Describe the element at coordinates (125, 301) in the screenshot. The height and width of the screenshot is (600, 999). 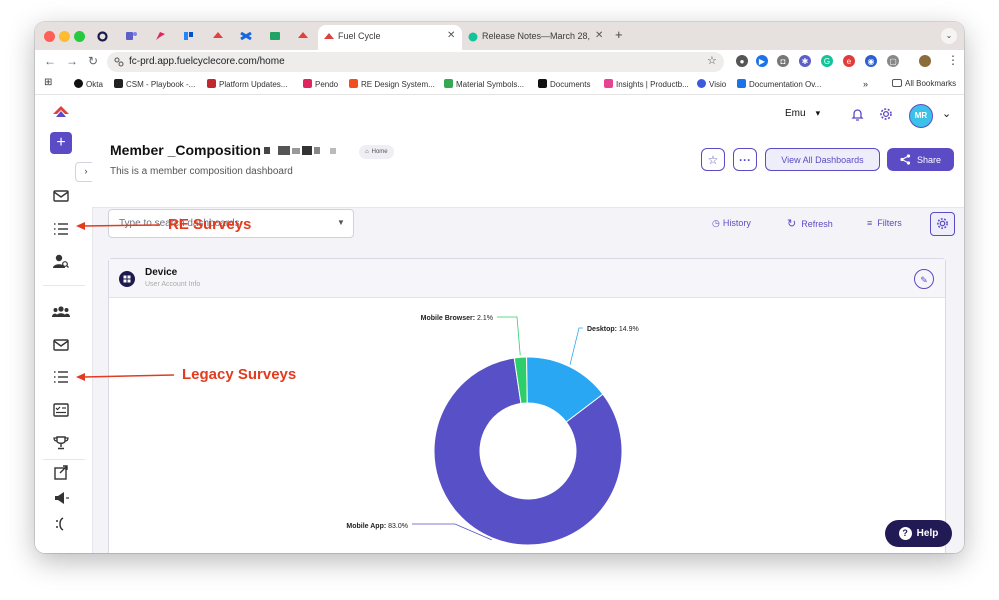
I see `annotation-layer` at that location.